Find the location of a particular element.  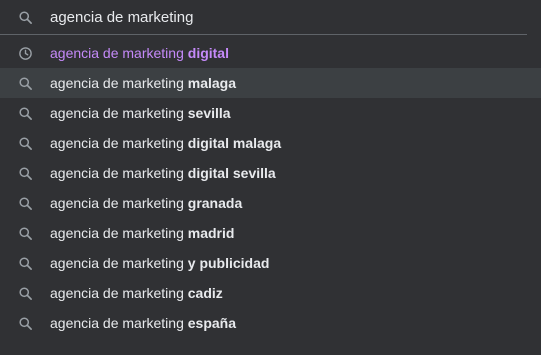

suggestion-completion: digital is located at coordinates (208, 53).